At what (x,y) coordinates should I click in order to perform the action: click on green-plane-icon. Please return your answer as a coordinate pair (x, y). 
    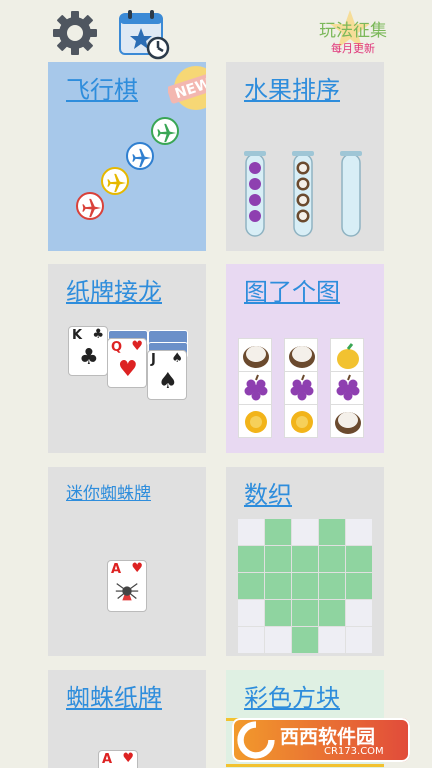
    Looking at the image, I should click on (165, 131).